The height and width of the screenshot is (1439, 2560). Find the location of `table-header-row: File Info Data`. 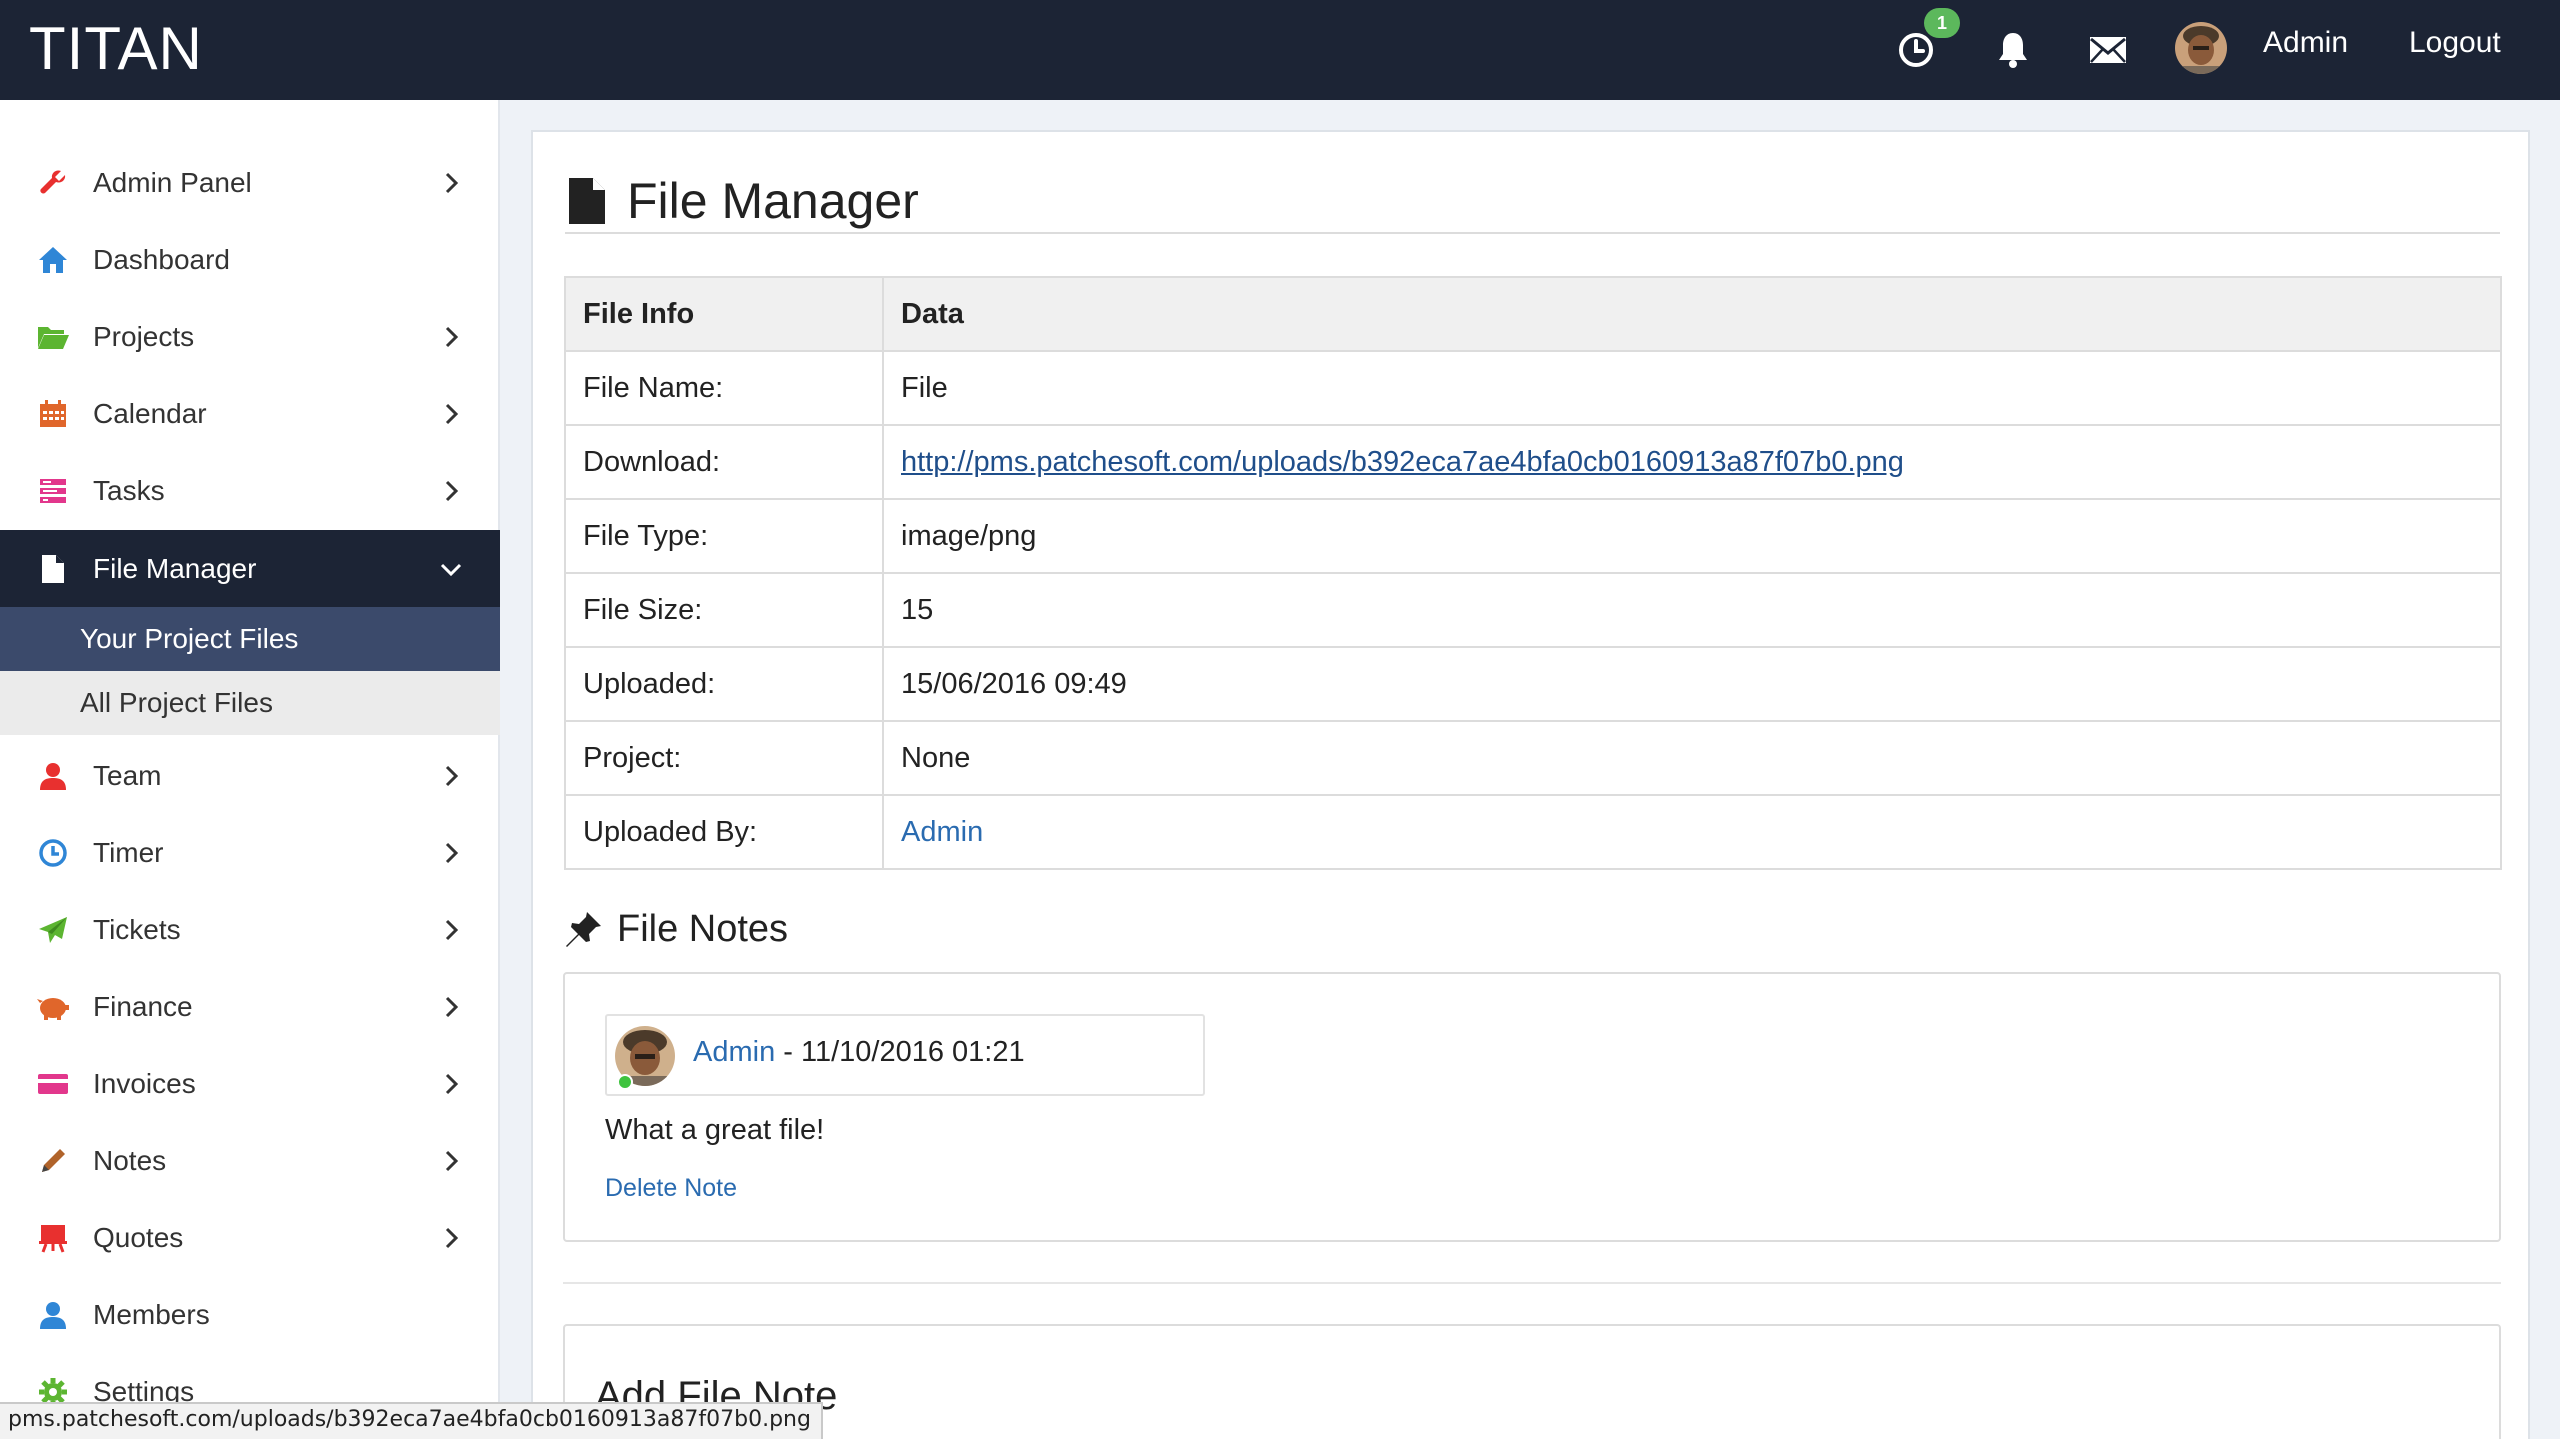

table-header-row: File Info Data is located at coordinates (1533, 314).